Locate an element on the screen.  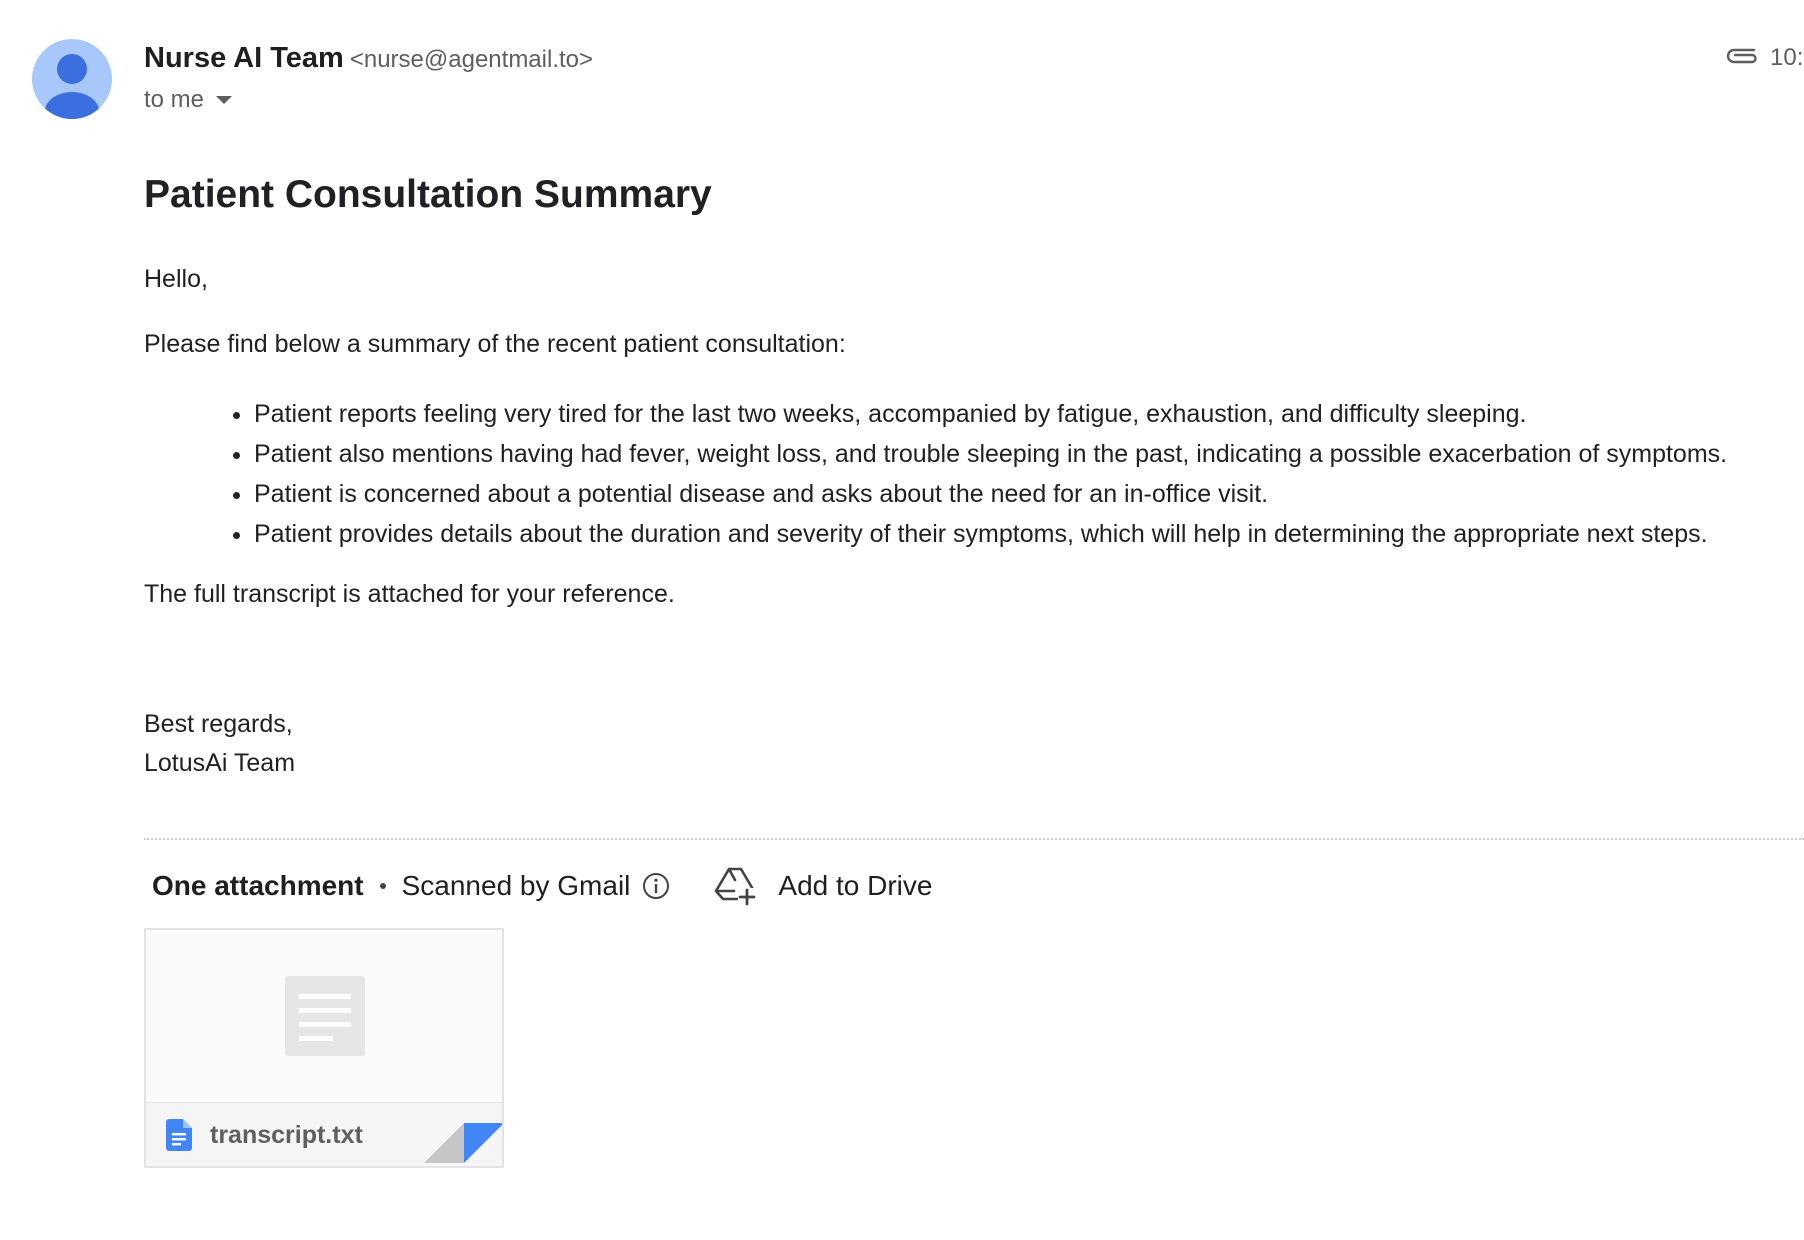
attachments-divider is located at coordinates (974, 839).